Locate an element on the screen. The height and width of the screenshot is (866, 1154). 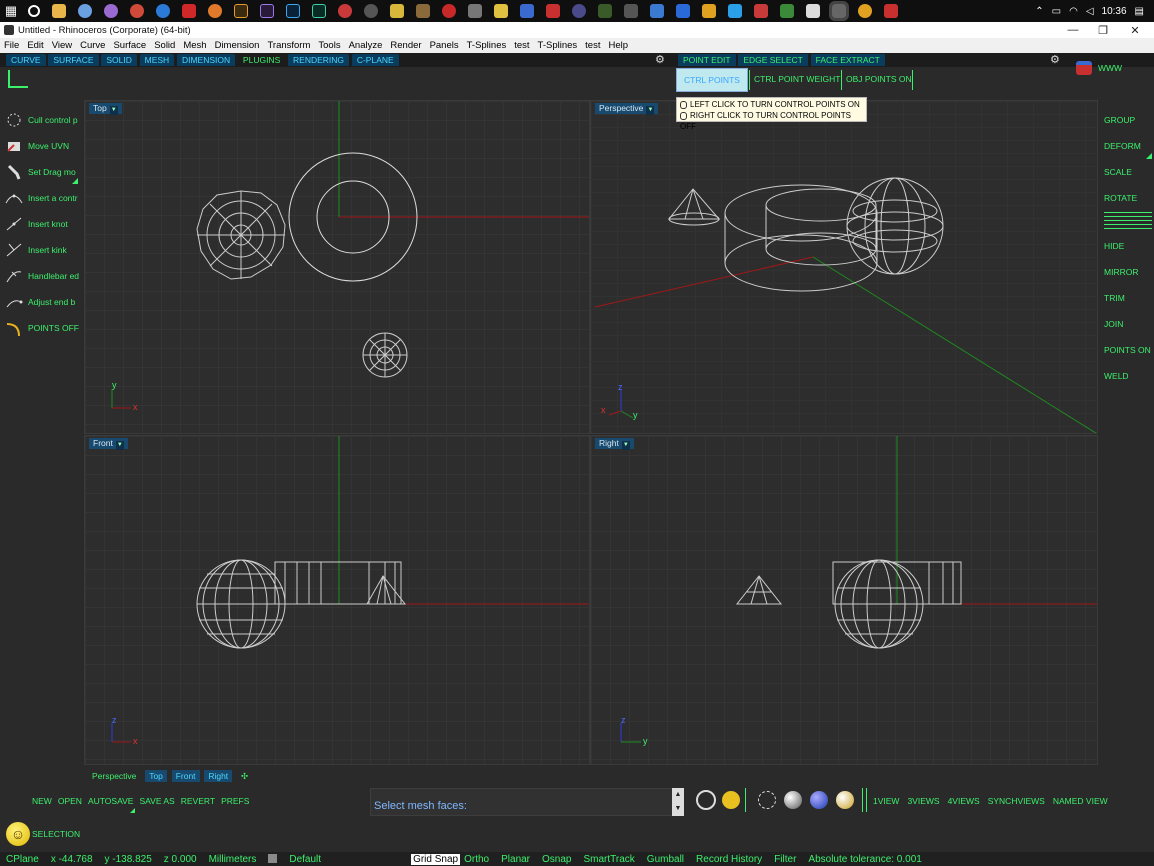
revert-button: REVERT is located at coordinates (198, 801).